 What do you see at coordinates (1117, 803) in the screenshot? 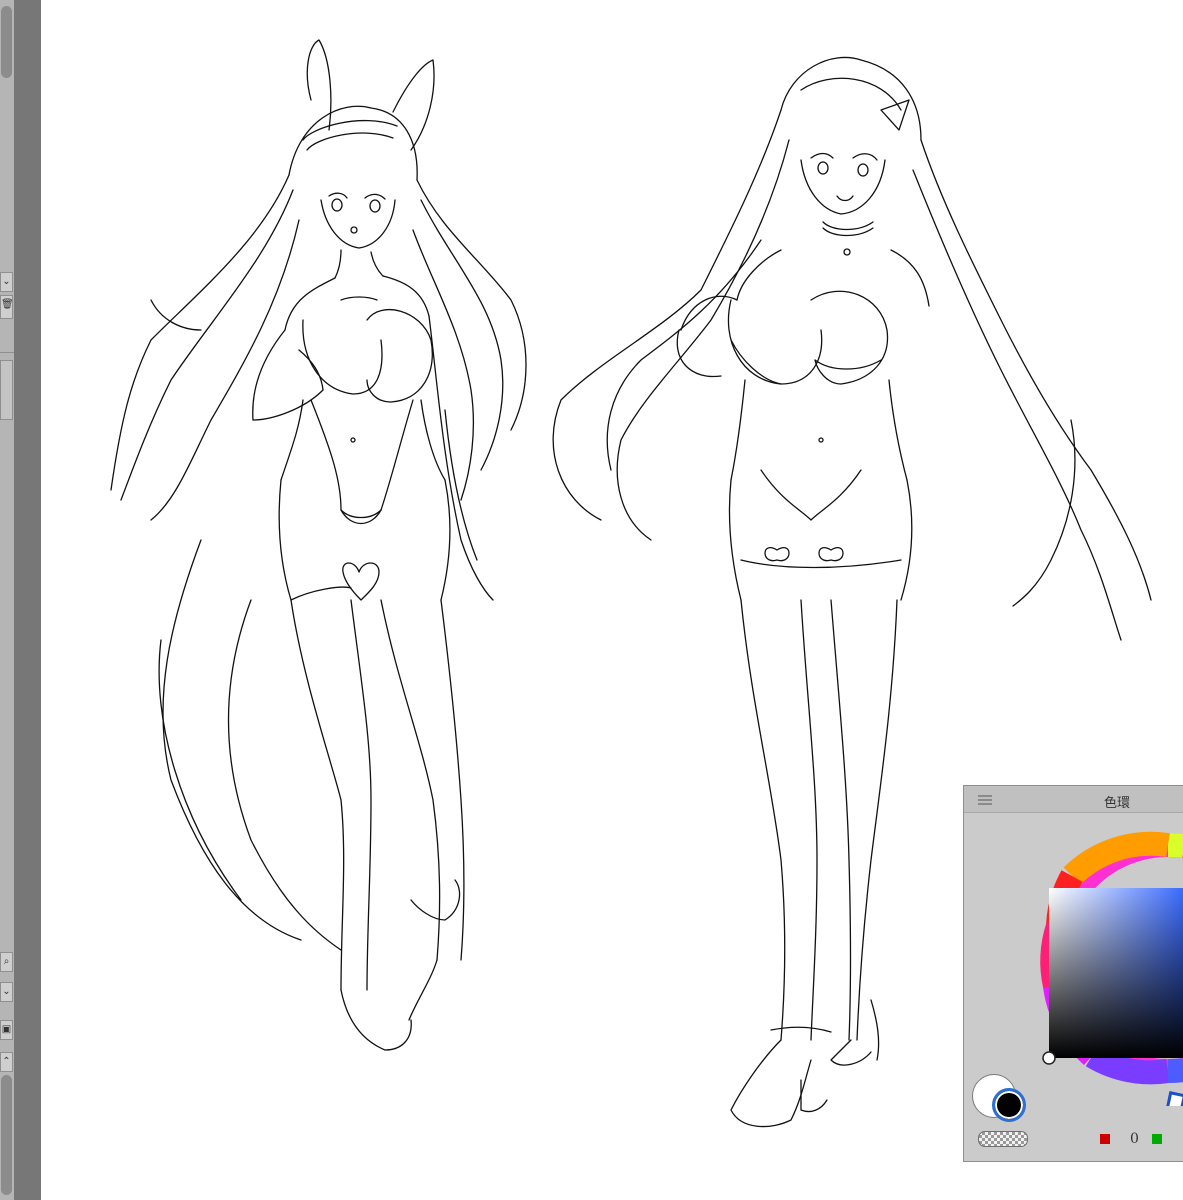
I see `panel-title: 色環` at bounding box center [1117, 803].